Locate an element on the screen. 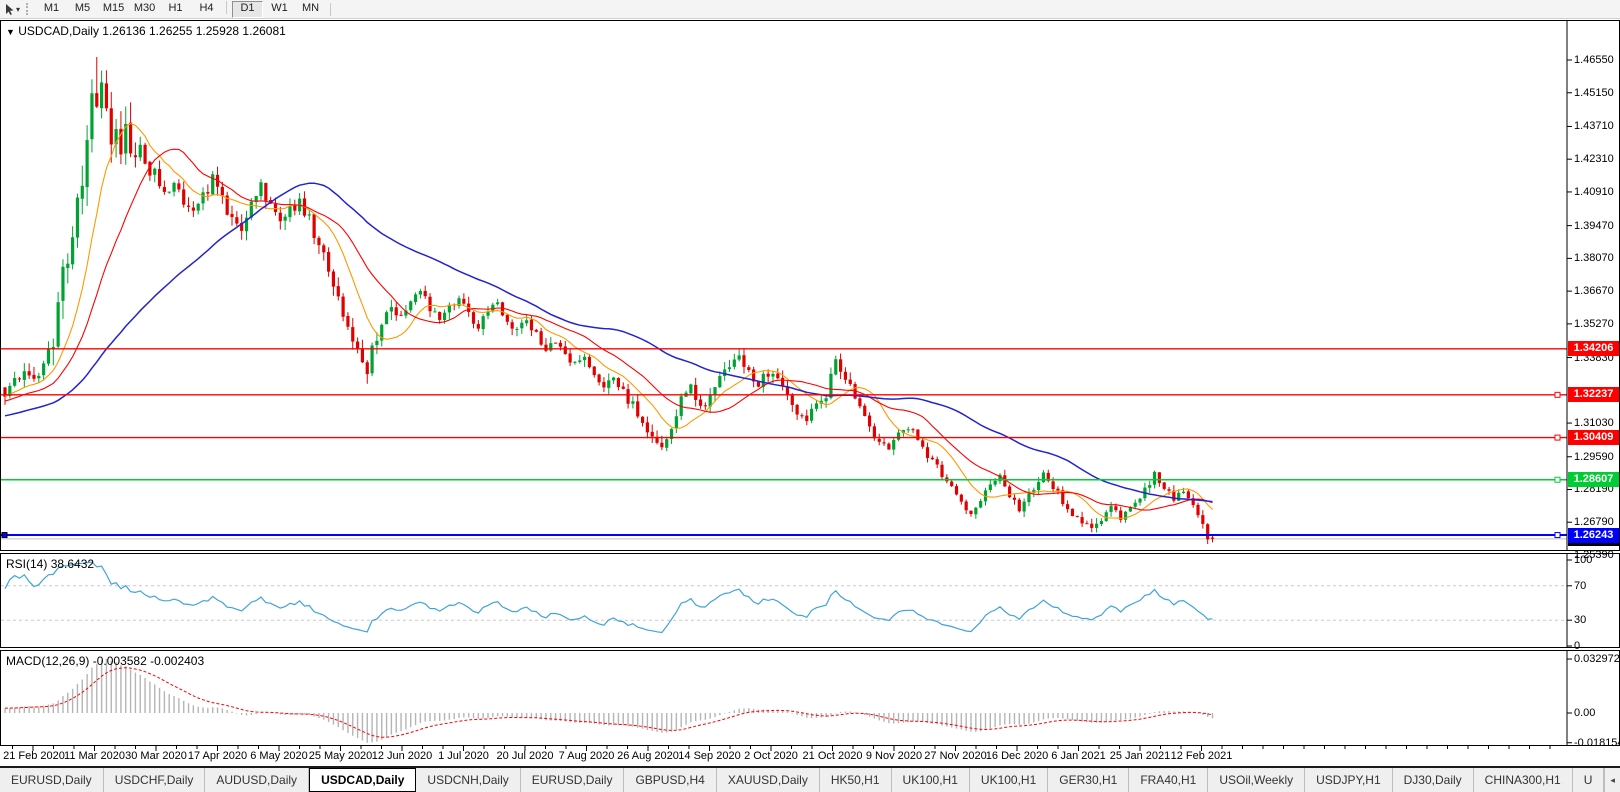 The width and height of the screenshot is (1620, 792). date-axis-label: 26 Aug 2020 is located at coordinates (648, 756).